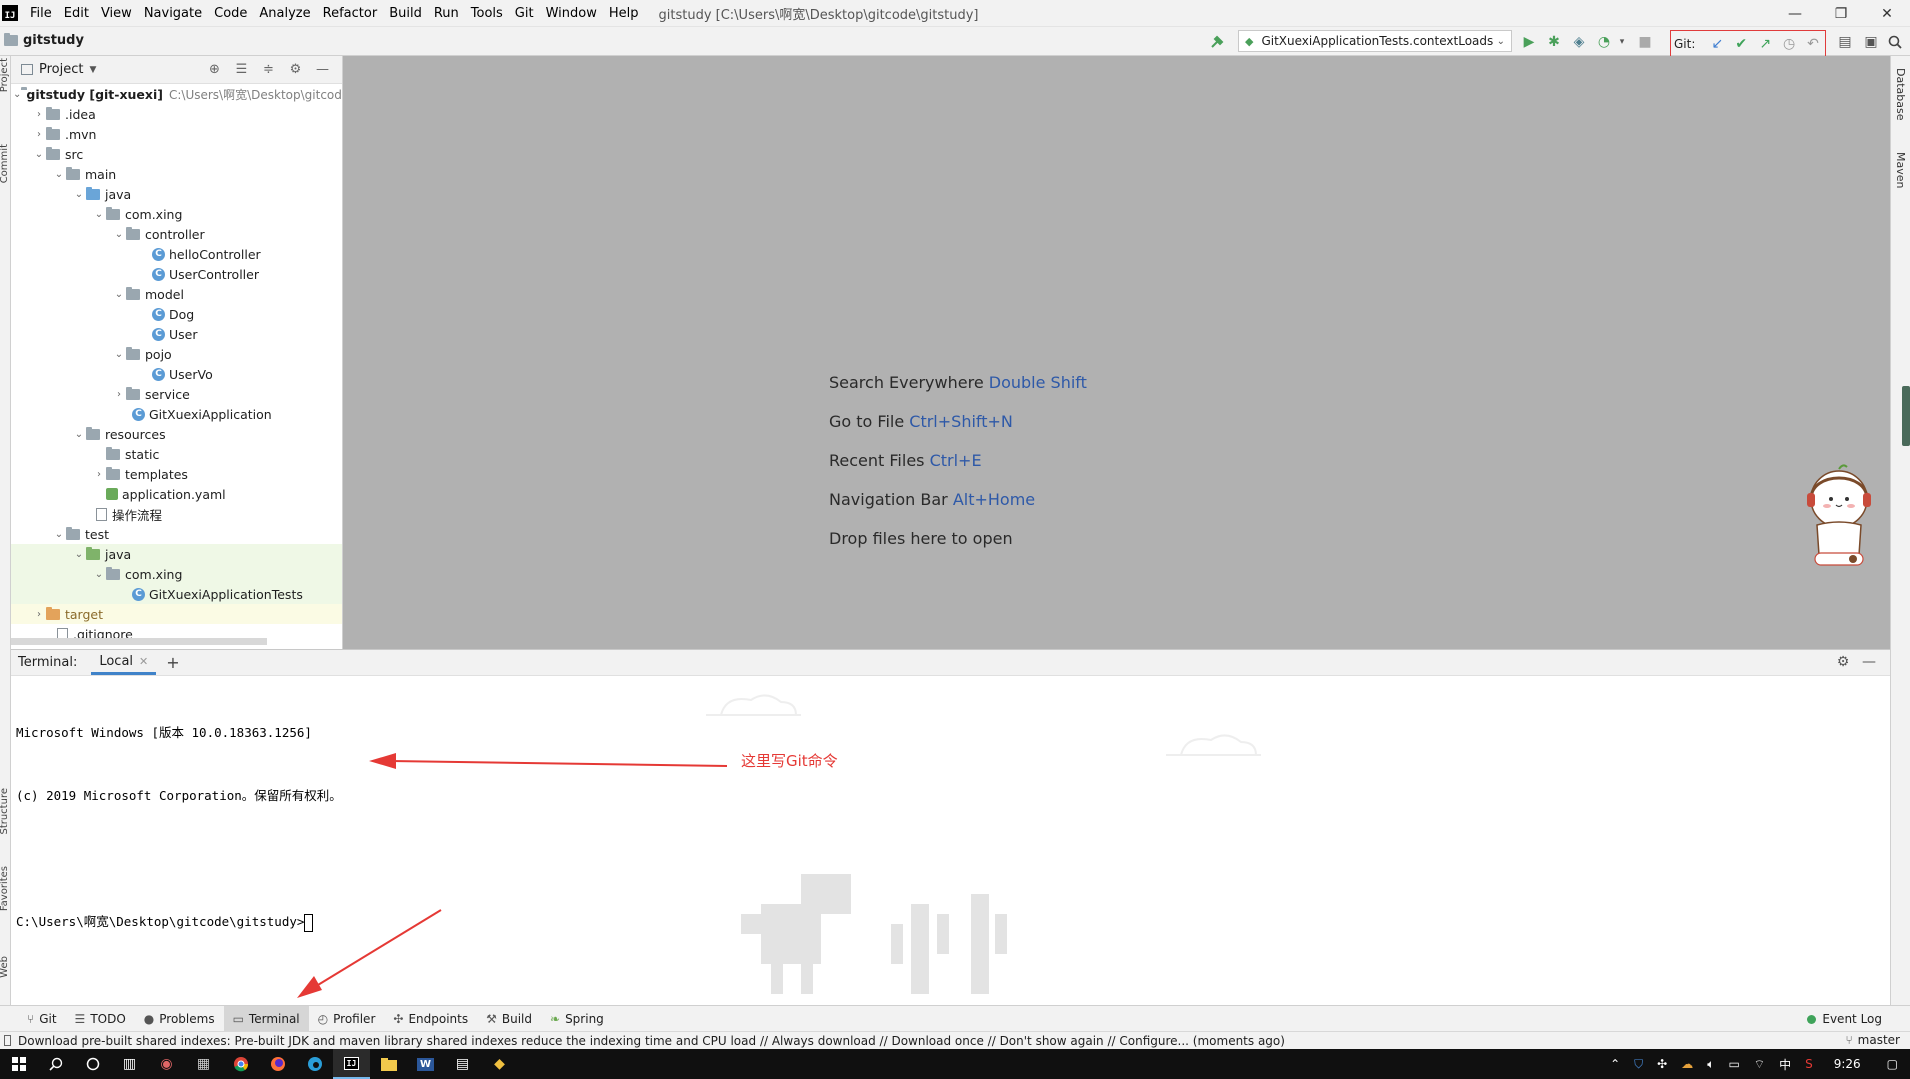 Image resolution: width=1910 pixels, height=1079 pixels. Describe the element at coordinates (5, 811) in the screenshot. I see `tool-window-structure: Structure` at that location.